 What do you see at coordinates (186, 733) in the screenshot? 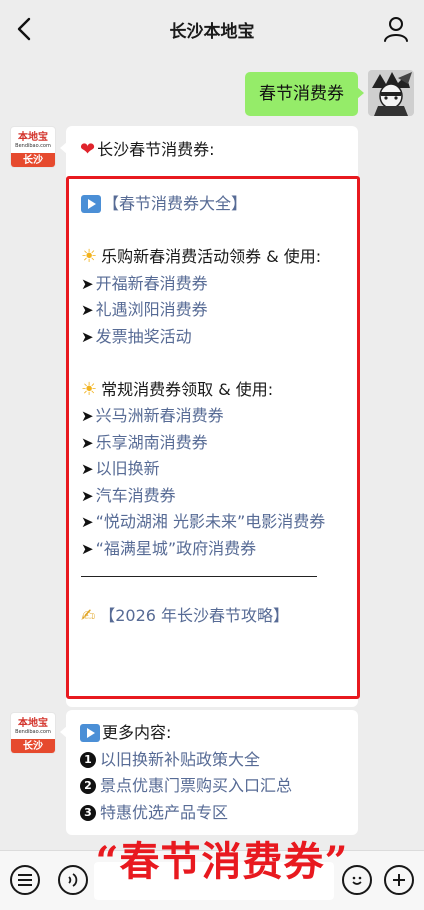
I see `more-content-title-row: 更多内容:` at bounding box center [186, 733].